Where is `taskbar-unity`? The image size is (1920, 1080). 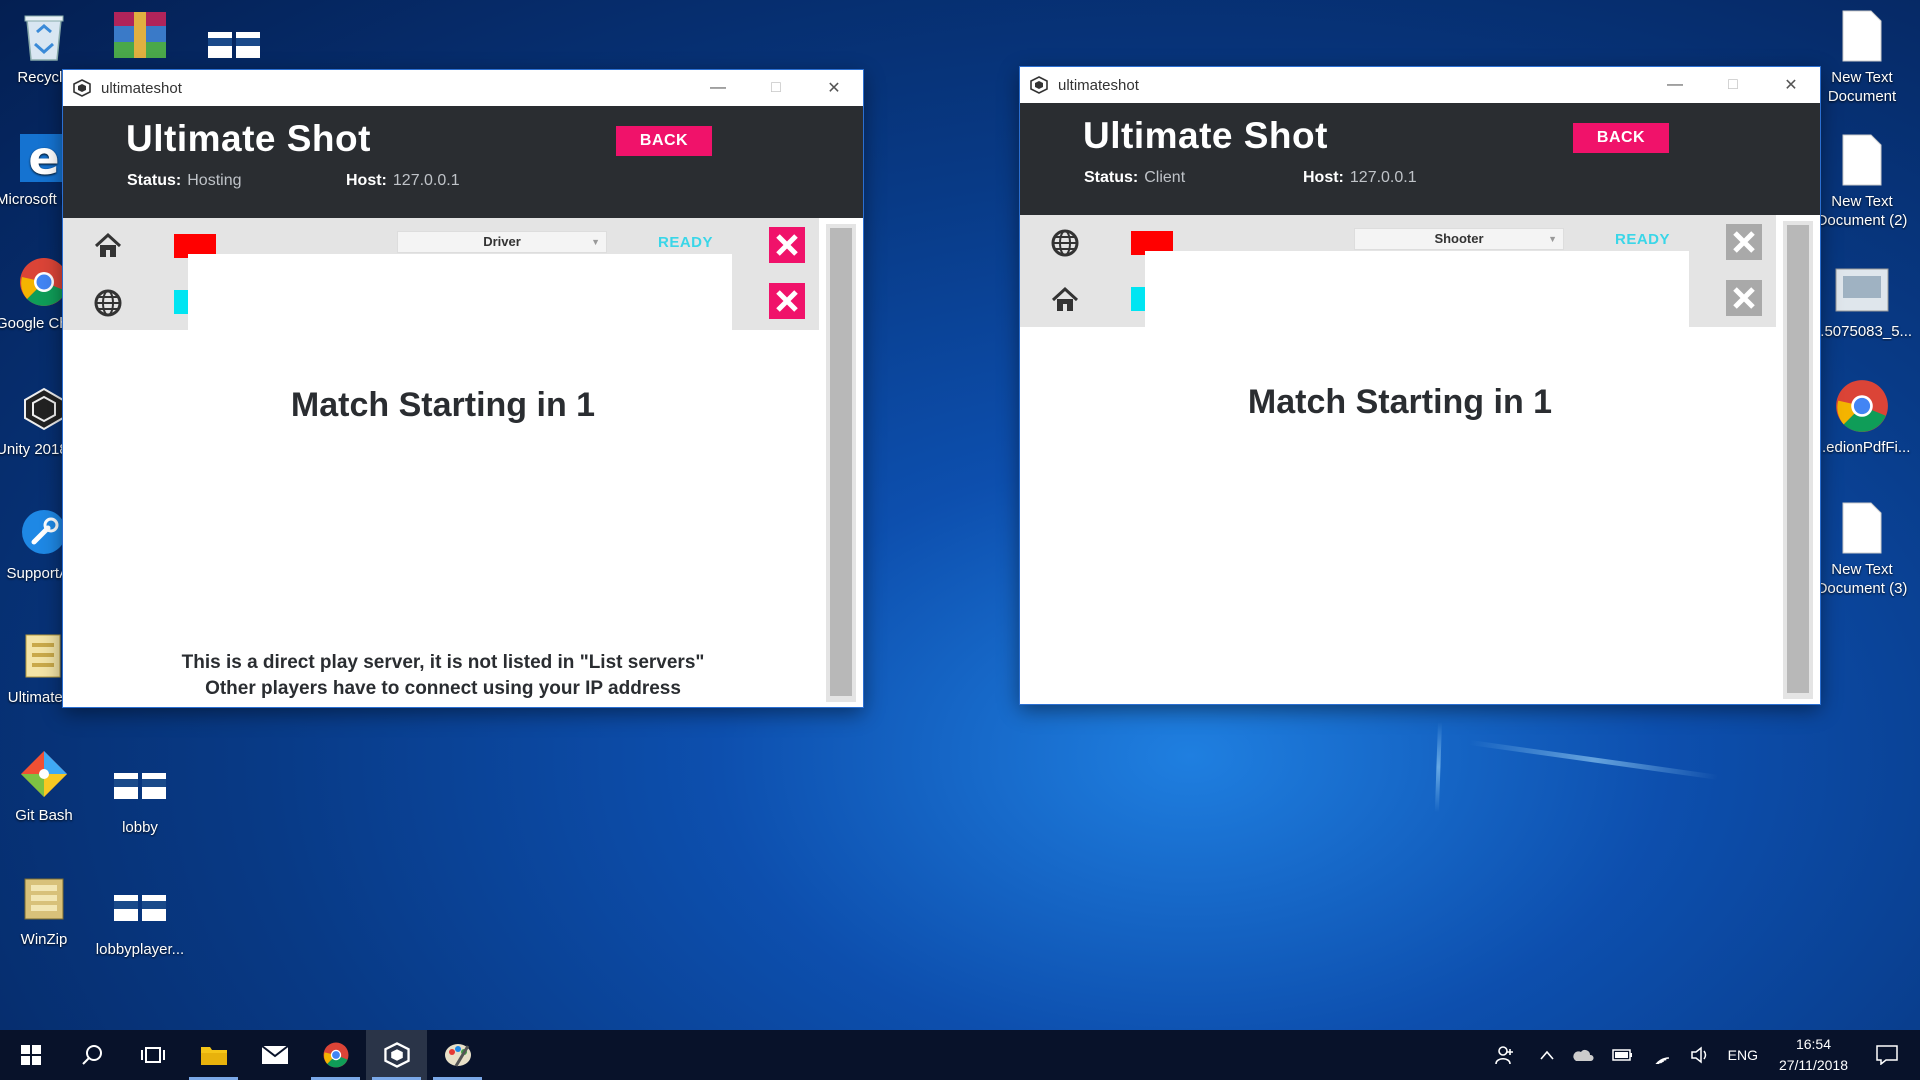
taskbar-unity is located at coordinates (396, 1055).